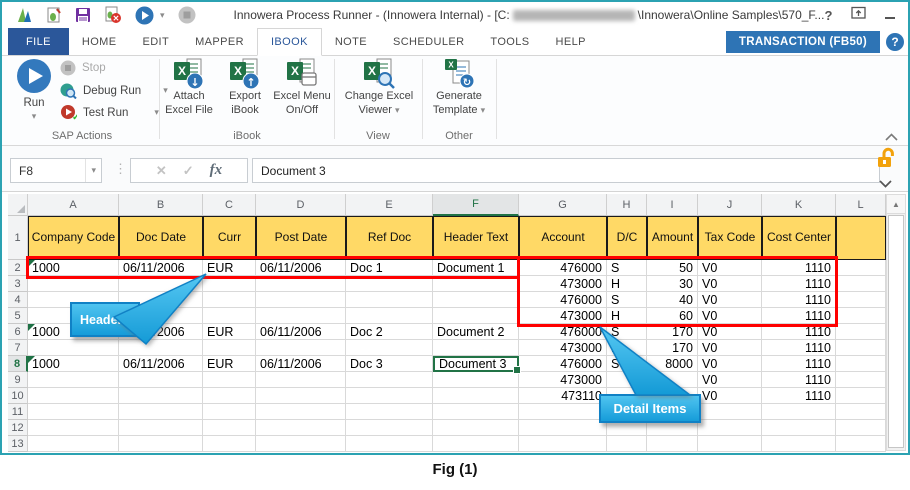 Image resolution: width=910 pixels, height=490 pixels. What do you see at coordinates (229, 300) in the screenshot?
I see `cell-C4` at bounding box center [229, 300].